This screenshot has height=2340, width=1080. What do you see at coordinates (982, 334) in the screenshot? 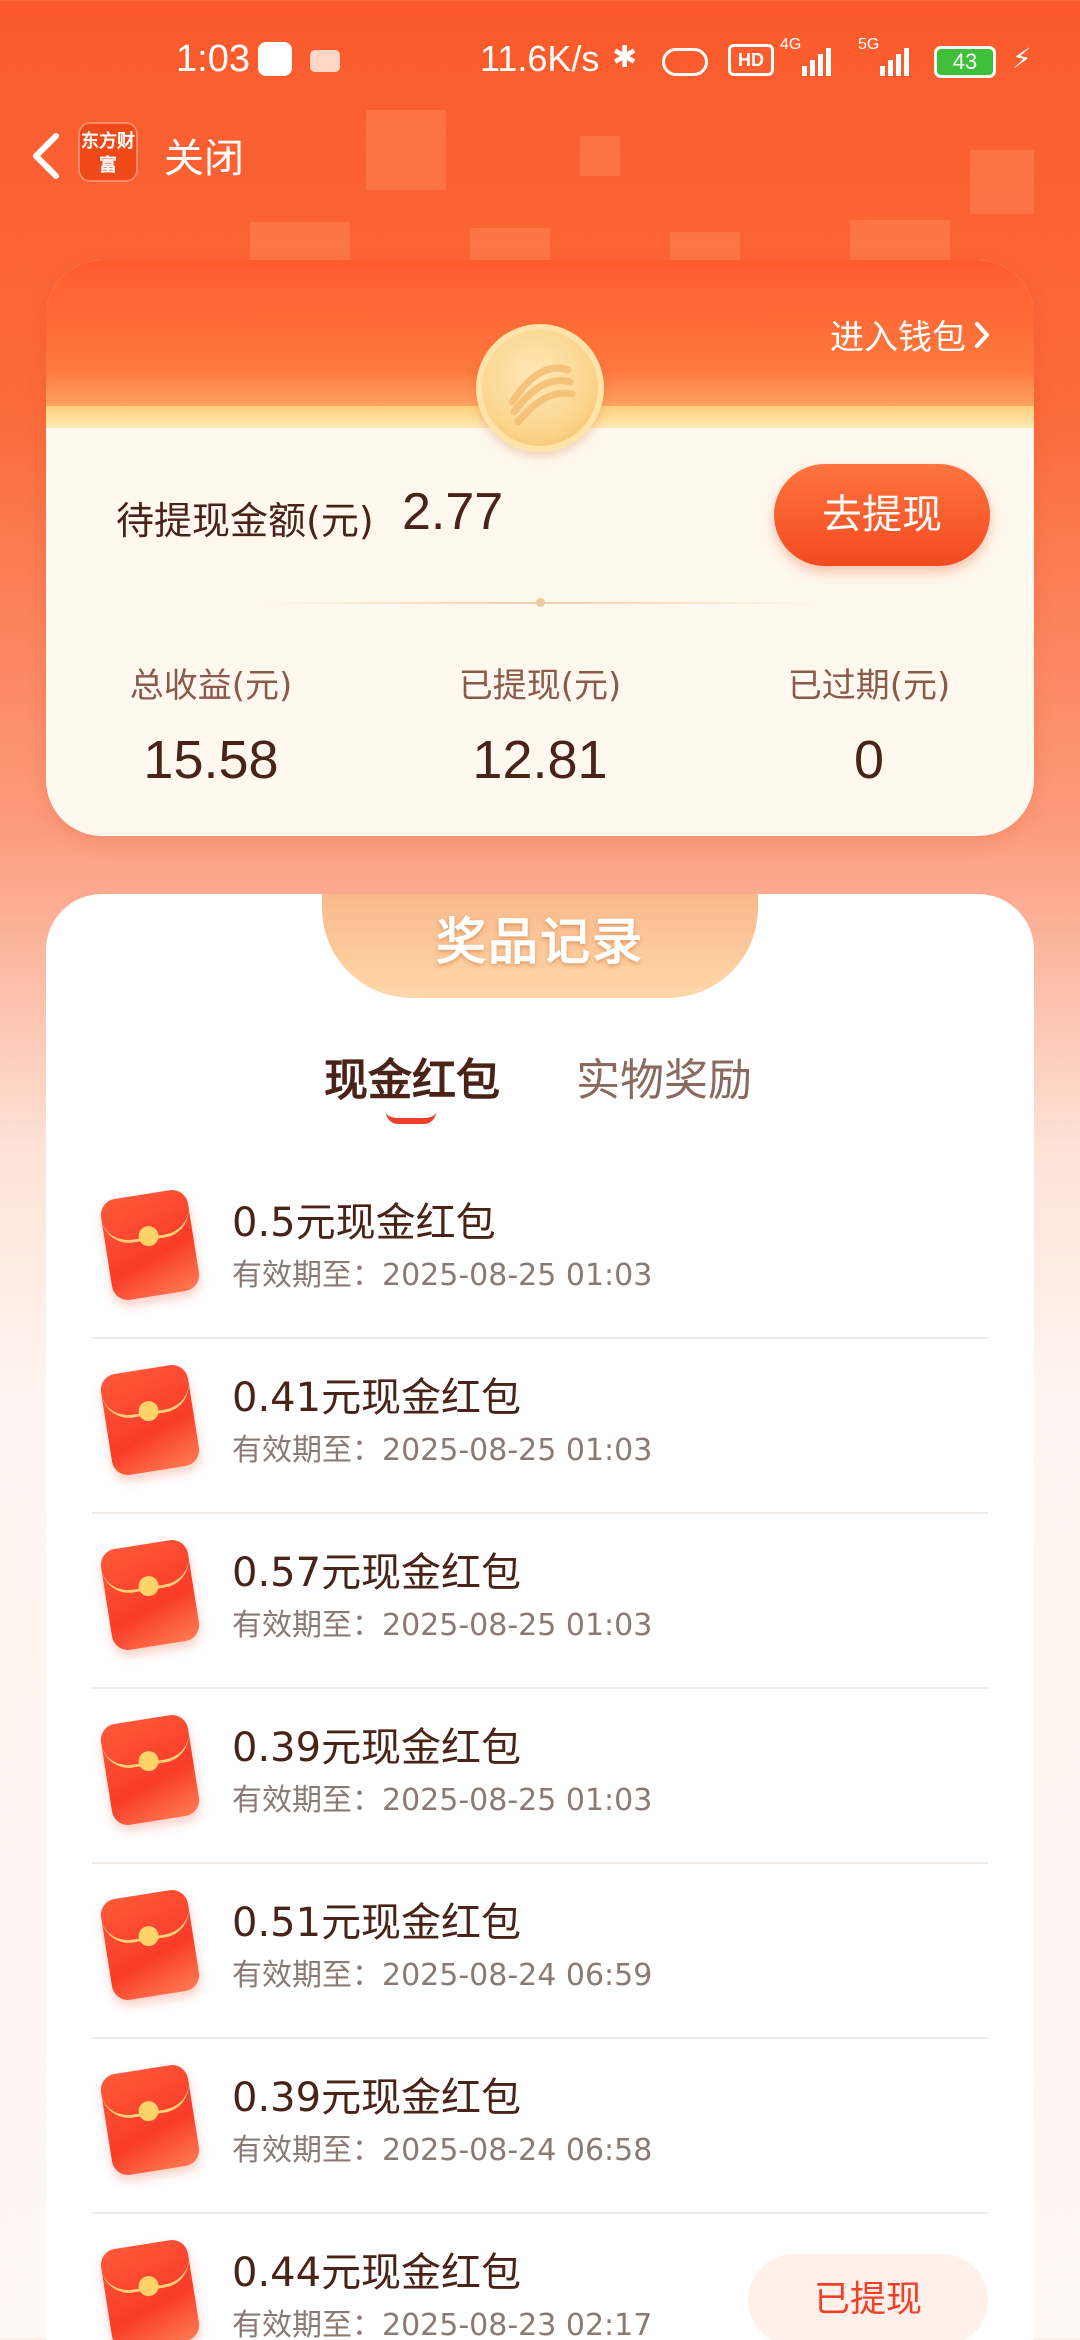
I see `chevron-right-icon` at bounding box center [982, 334].